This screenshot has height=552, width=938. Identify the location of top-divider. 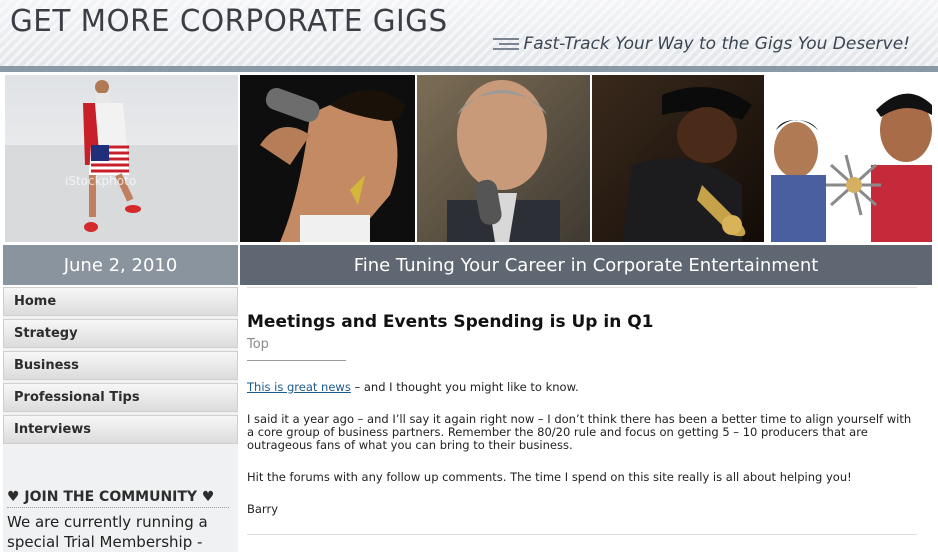
(582, 287).